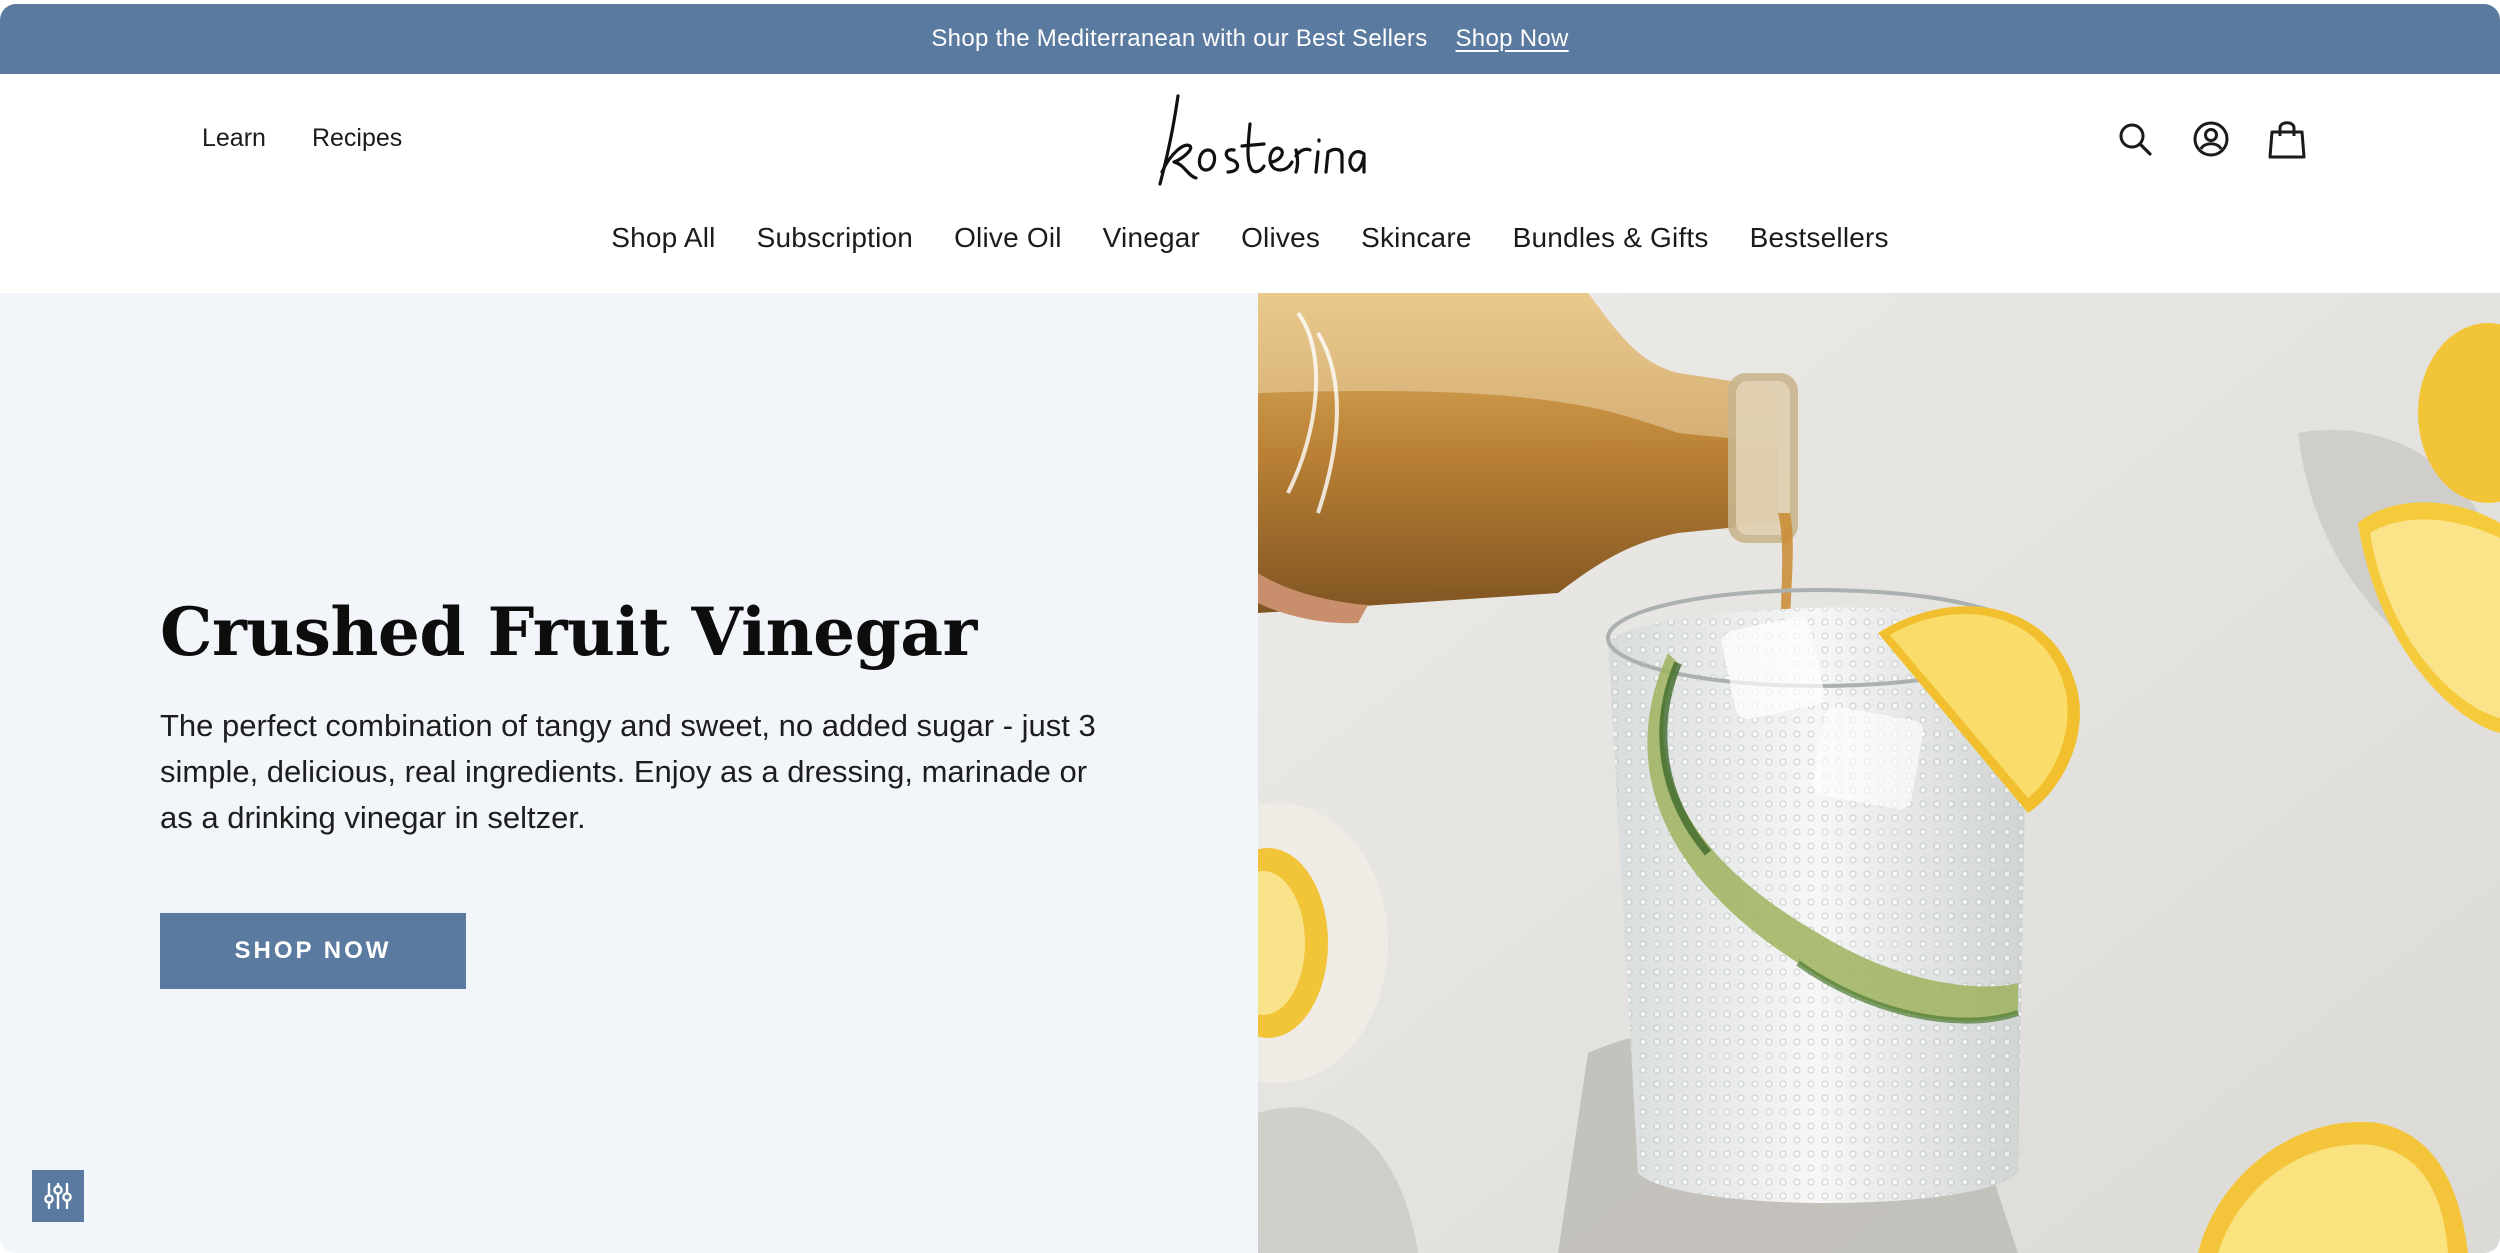  What do you see at coordinates (58, 1196) in the screenshot?
I see `accessibility-settings-icon` at bounding box center [58, 1196].